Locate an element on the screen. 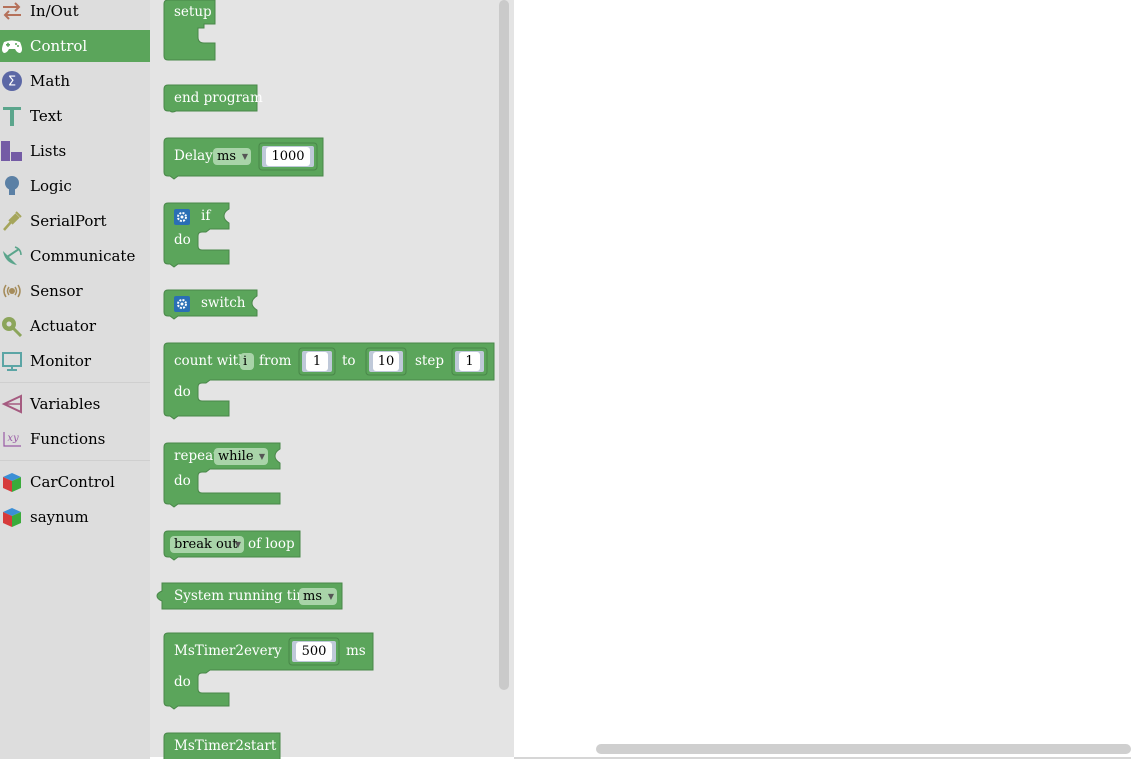  count-with-label: count with is located at coordinates (210, 361).